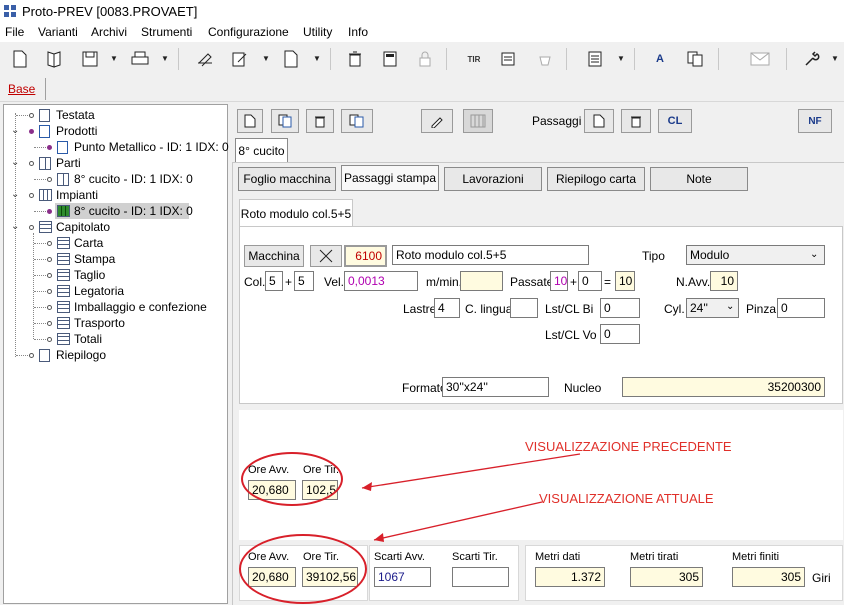 This screenshot has width=844, height=605. What do you see at coordinates (666, 577) in the screenshot?
I see `metri-tirati-field: 305` at bounding box center [666, 577].